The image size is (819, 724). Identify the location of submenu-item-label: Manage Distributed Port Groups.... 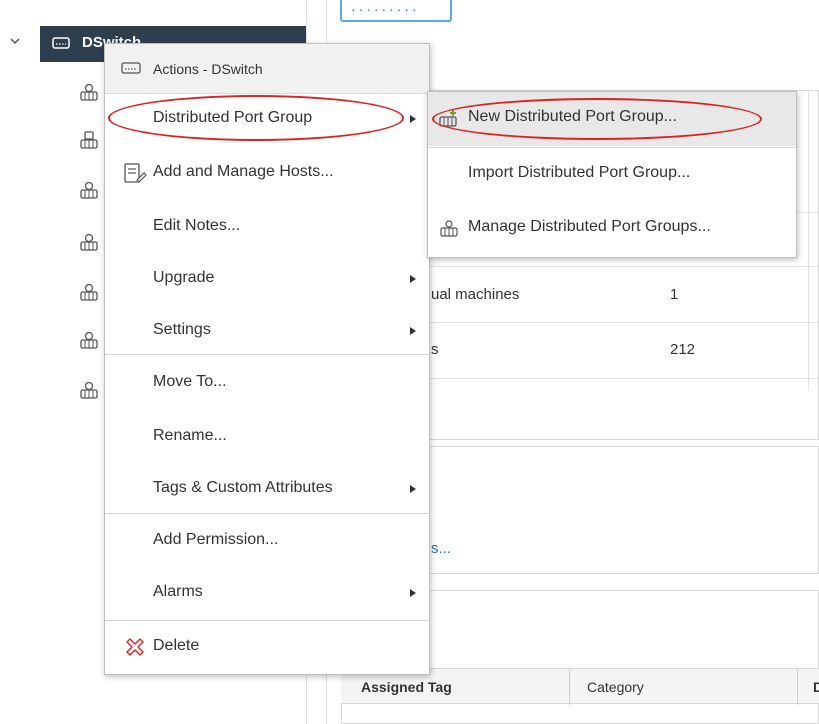
(589, 226).